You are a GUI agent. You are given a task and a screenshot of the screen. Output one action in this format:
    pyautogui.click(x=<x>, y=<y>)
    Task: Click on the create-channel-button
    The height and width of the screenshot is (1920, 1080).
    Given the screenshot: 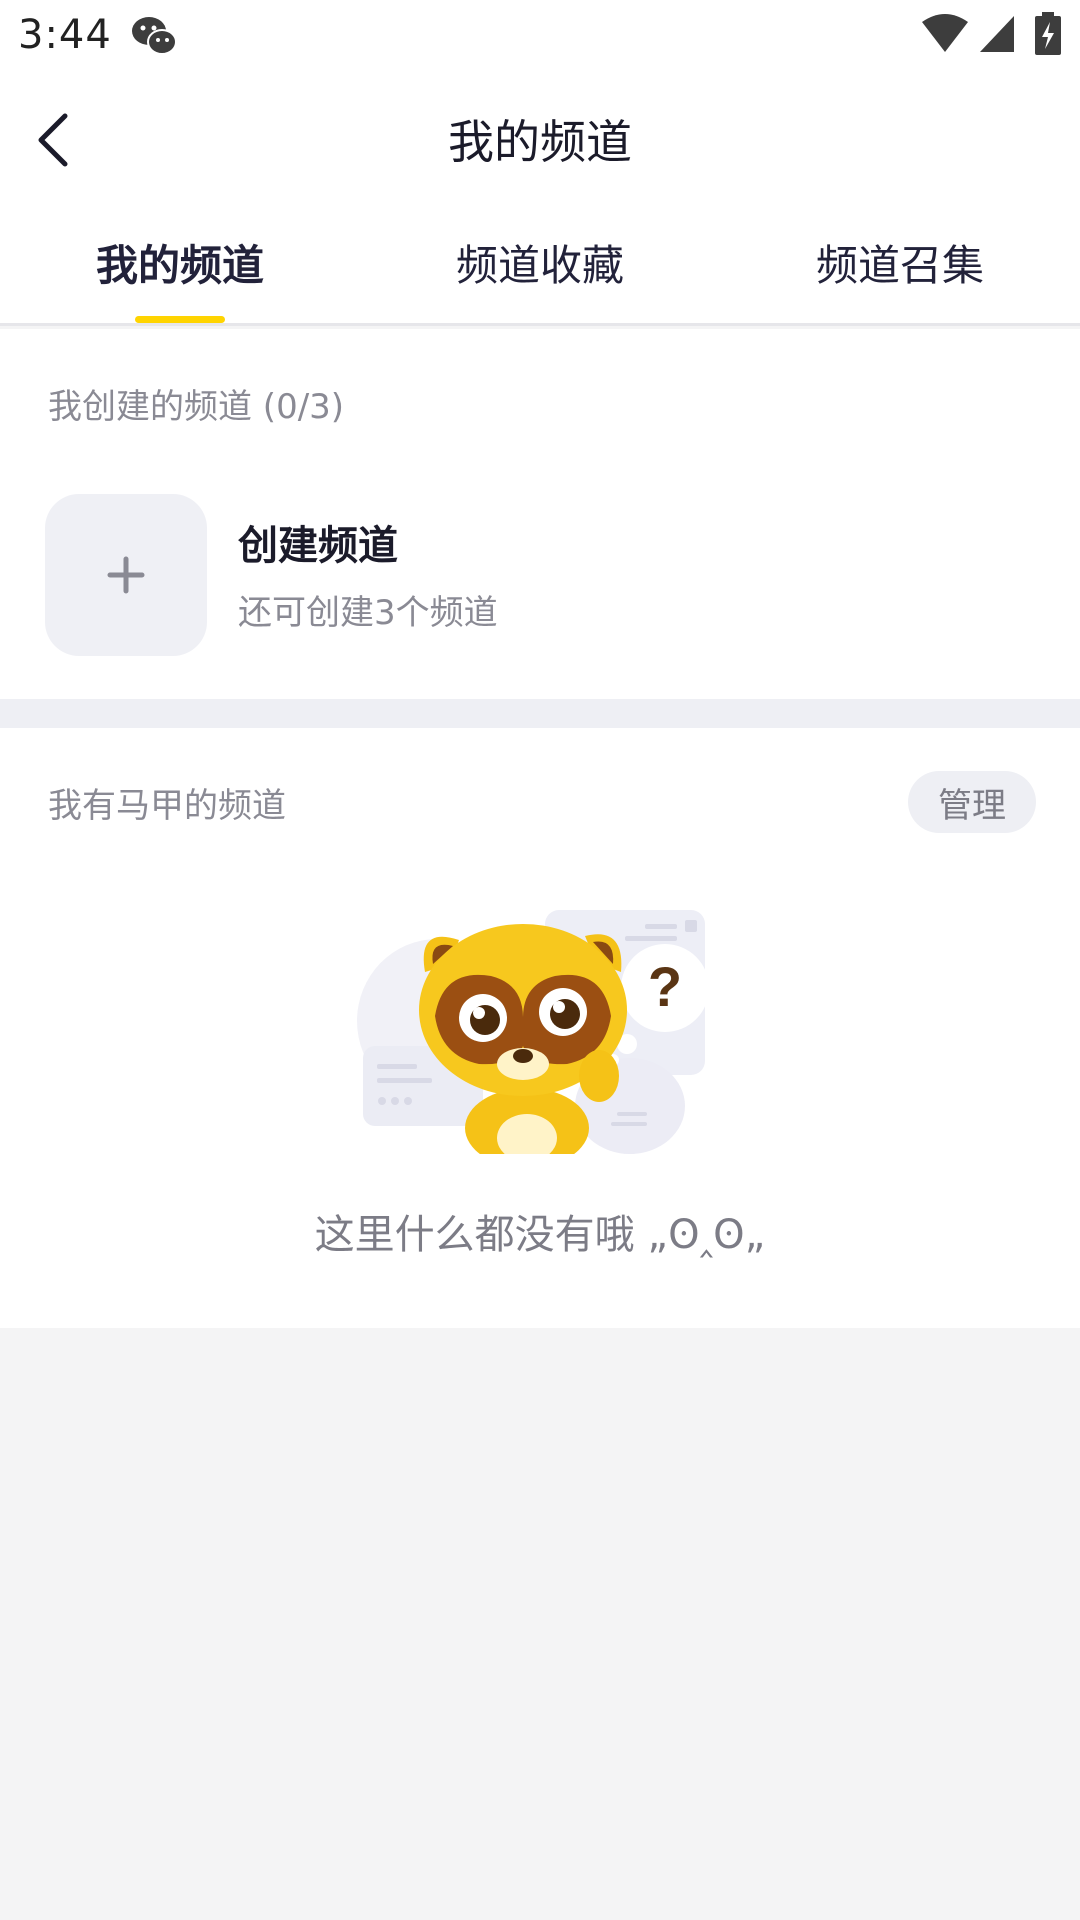 What is the action you would take?
    pyautogui.click(x=126, y=575)
    